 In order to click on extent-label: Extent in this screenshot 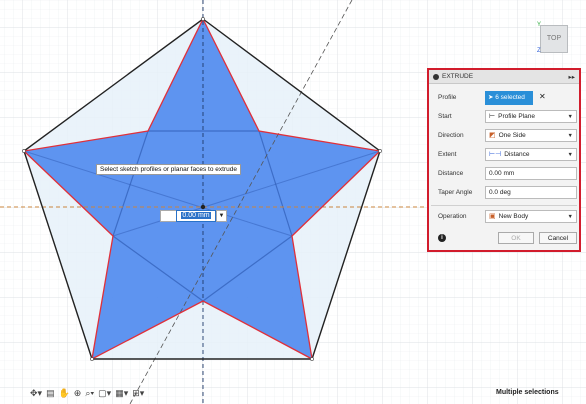, I will do `click(447, 154)`.